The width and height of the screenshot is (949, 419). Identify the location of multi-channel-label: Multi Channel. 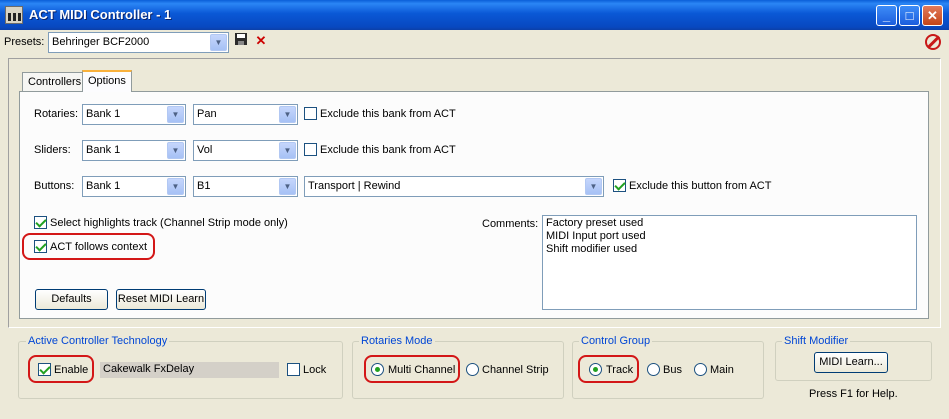
(422, 370).